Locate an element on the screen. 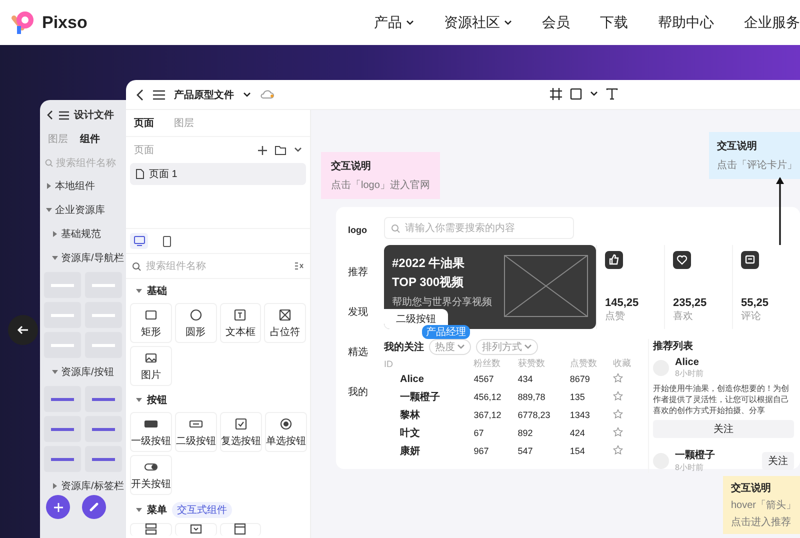 Image resolution: width=800 pixels, height=538 pixels. column-header: 粉丝数 is located at coordinates (496, 363).